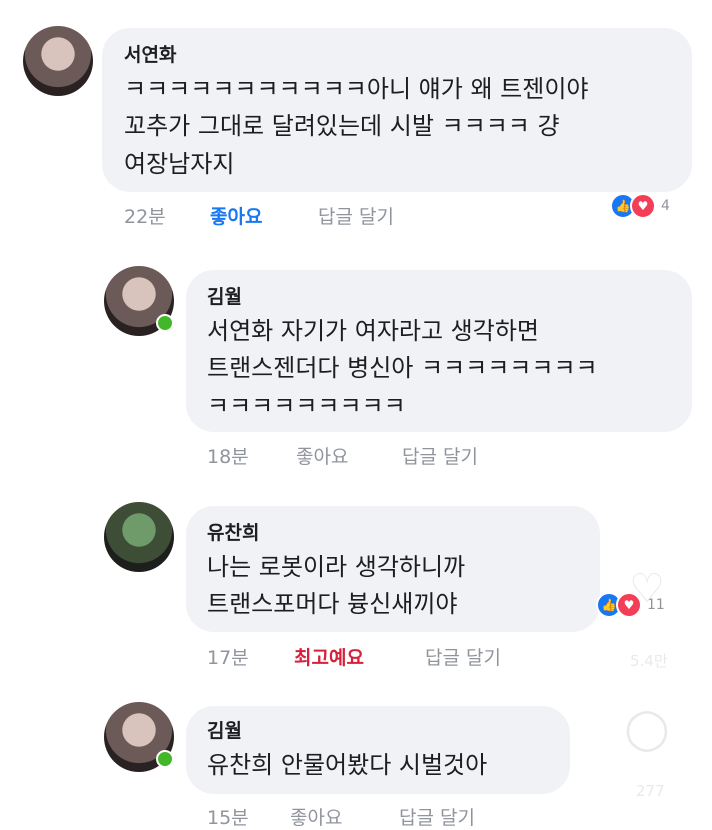  Describe the element at coordinates (647, 589) in the screenshot. I see `heart-icon: ♡` at that location.